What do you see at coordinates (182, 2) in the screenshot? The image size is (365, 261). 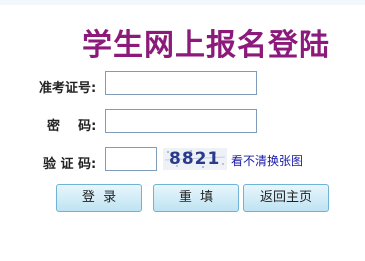 I see `top-strip` at bounding box center [182, 2].